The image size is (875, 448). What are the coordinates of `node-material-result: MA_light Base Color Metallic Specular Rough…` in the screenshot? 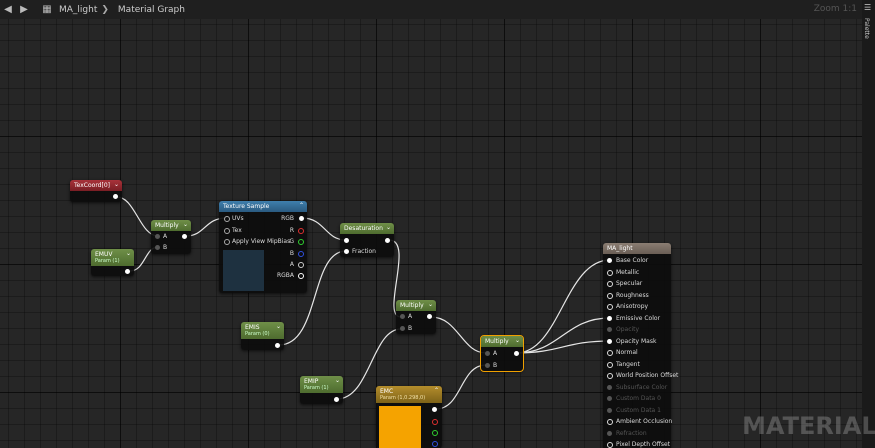 It's located at (640, 345).